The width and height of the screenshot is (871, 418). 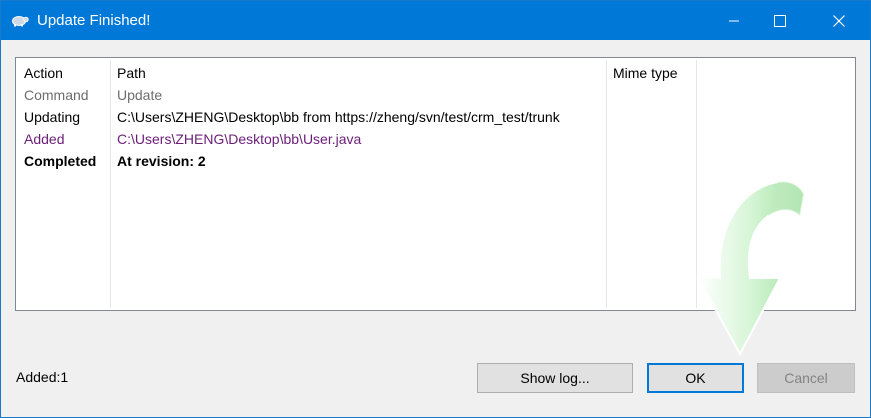 I want to click on tortoise-icon, so click(x=20, y=21).